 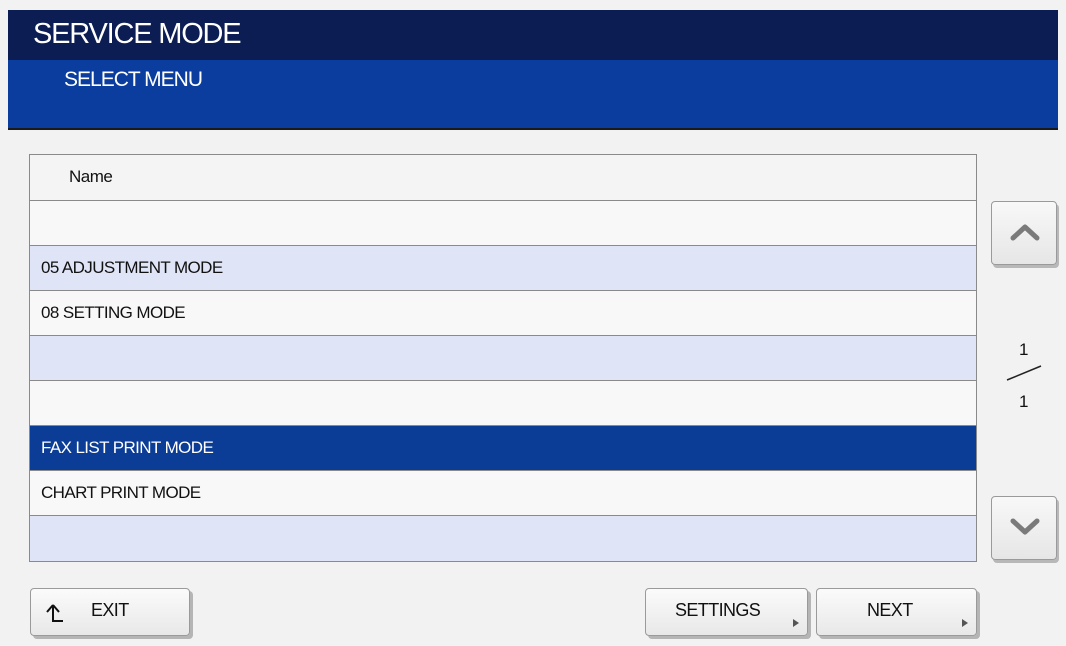 I want to click on page-title: SERVICE MODE, so click(x=137, y=34).